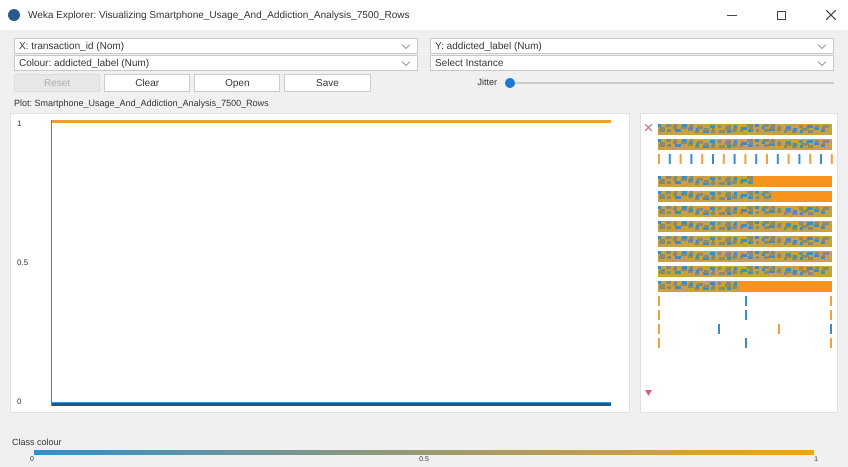 The width and height of the screenshot is (848, 467). Describe the element at coordinates (781, 15) in the screenshot. I see `maximize-icon` at that location.